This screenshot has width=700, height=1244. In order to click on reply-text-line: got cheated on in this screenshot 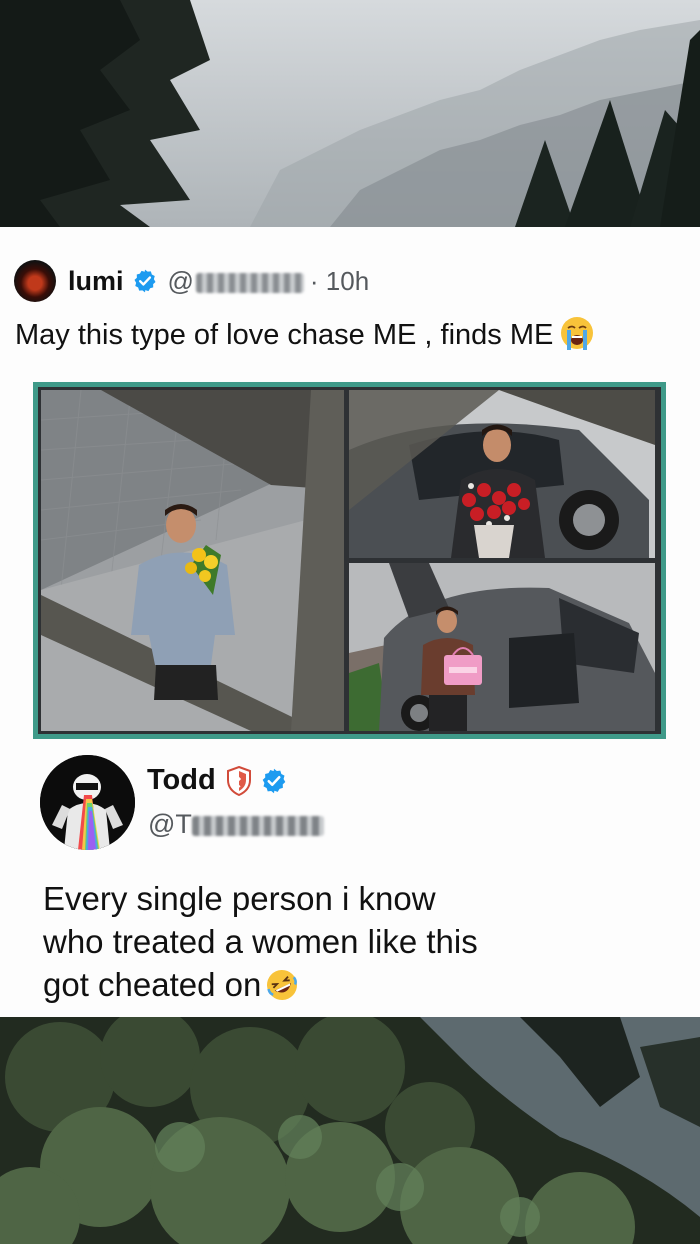, I will do `click(152, 984)`.